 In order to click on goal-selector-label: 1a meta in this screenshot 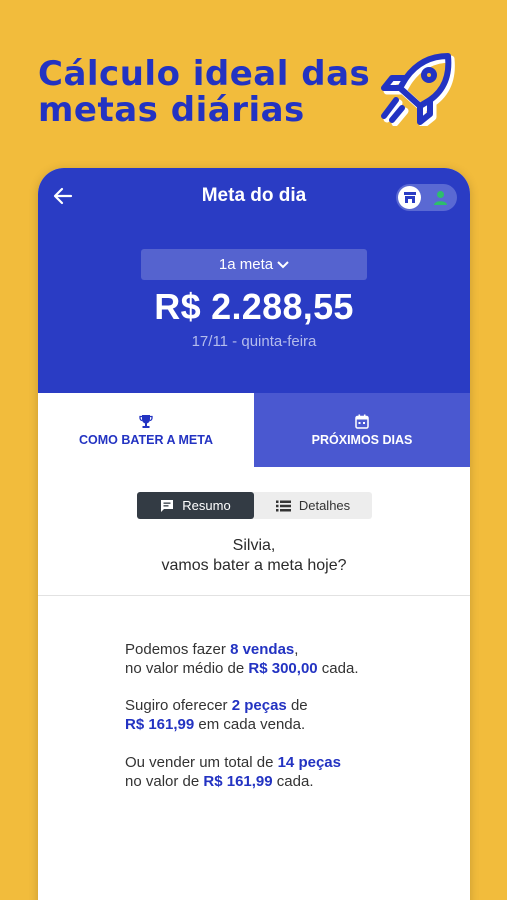, I will do `click(246, 264)`.